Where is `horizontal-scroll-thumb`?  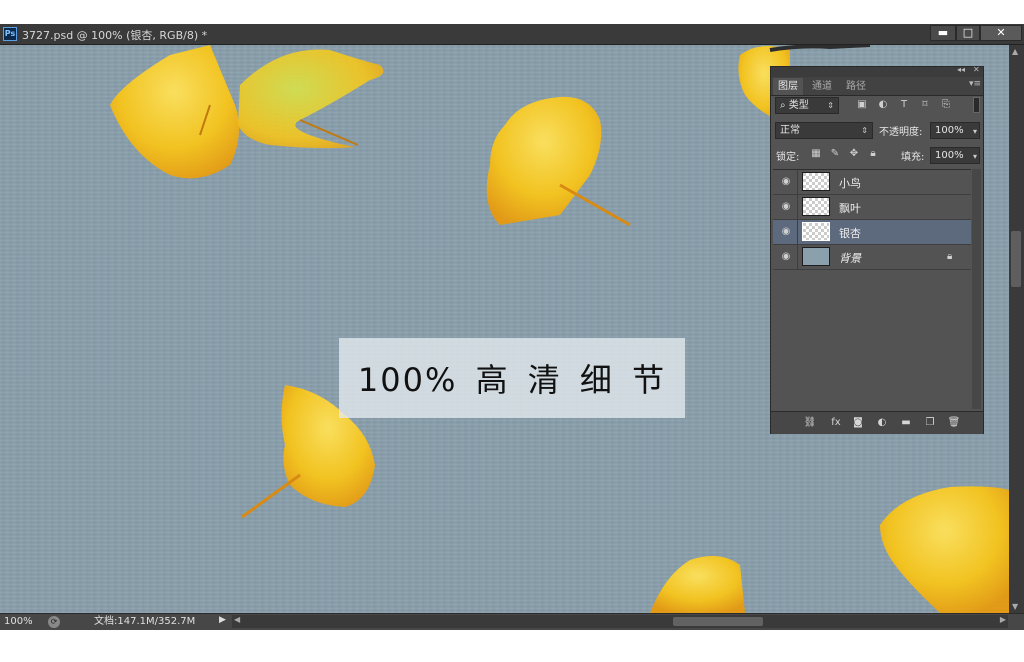
horizontal-scroll-thumb is located at coordinates (718, 621).